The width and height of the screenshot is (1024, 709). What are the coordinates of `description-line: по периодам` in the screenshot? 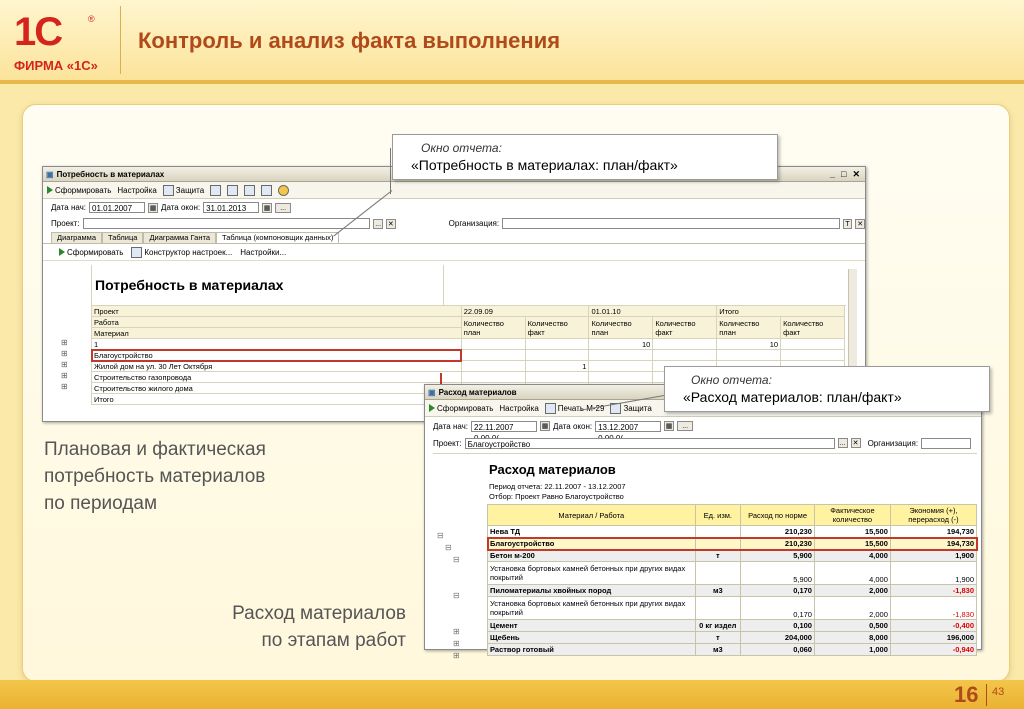 It's located at (101, 503).